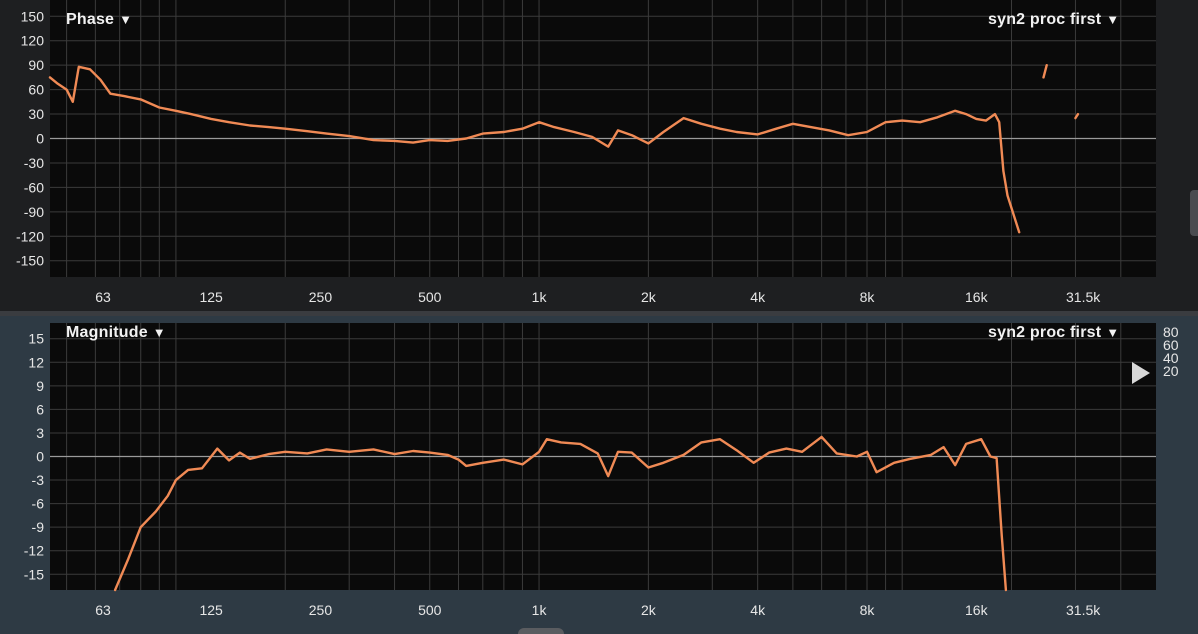 The height and width of the screenshot is (634, 1198). I want to click on phase-title-dropdown: Phase ▼, so click(99, 20).